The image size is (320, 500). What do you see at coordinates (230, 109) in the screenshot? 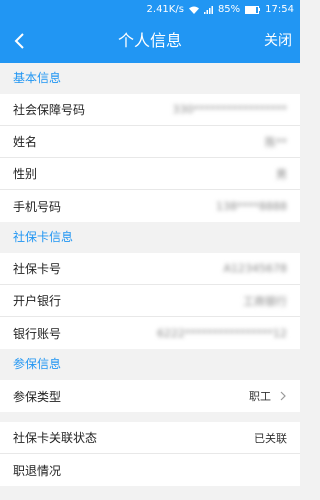
I see `row-value: 330*****************` at bounding box center [230, 109].